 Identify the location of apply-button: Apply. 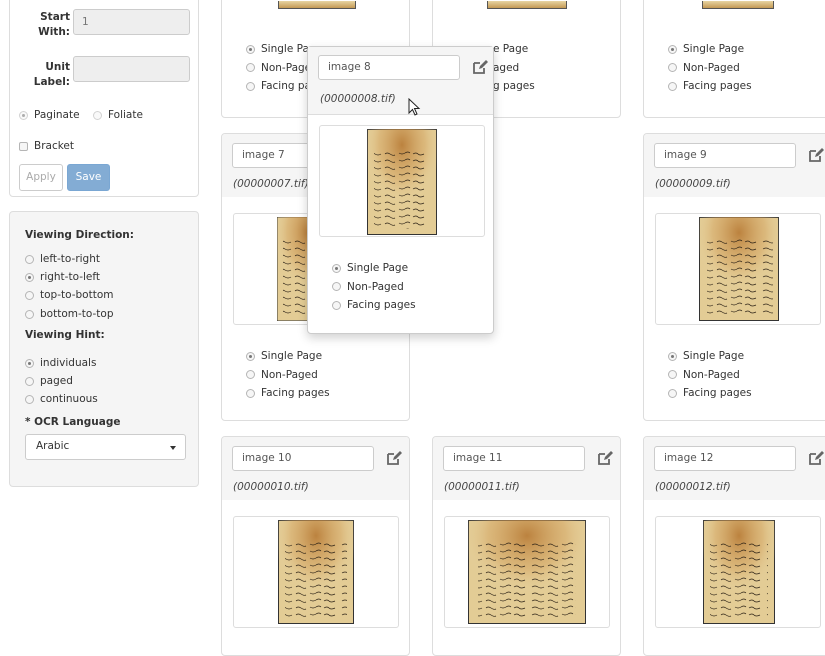
(41, 177).